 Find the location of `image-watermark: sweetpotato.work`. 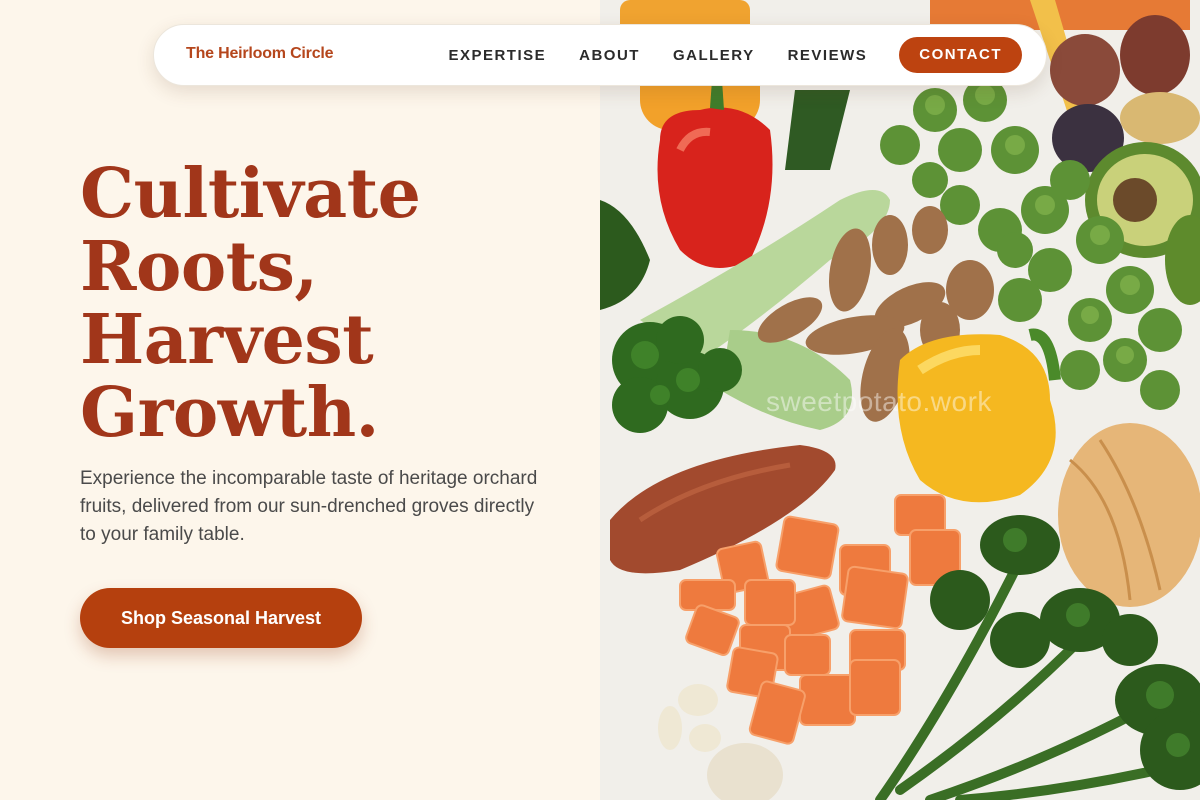

image-watermark: sweetpotato.work is located at coordinates (879, 401).